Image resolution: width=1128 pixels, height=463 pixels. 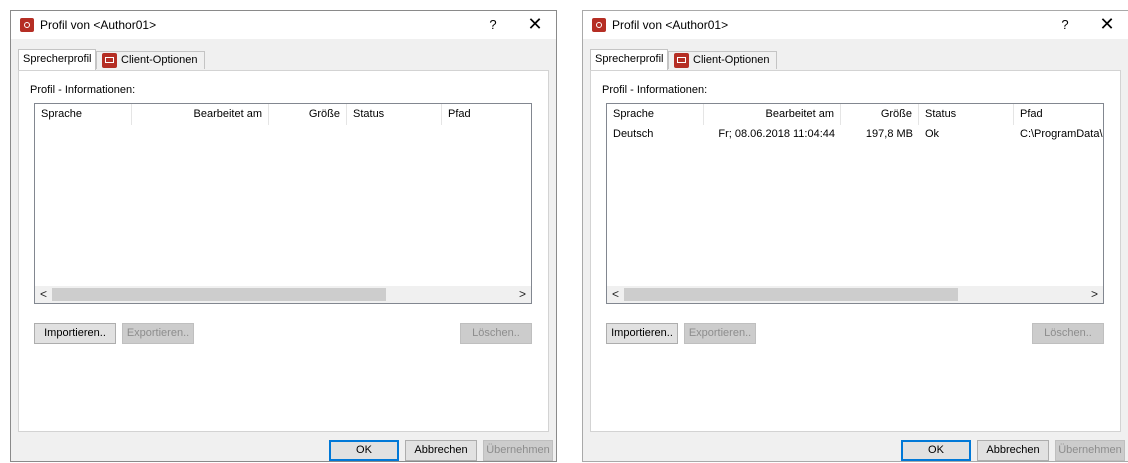 What do you see at coordinates (932, 134) in the screenshot?
I see `cell-status: Ok` at bounding box center [932, 134].